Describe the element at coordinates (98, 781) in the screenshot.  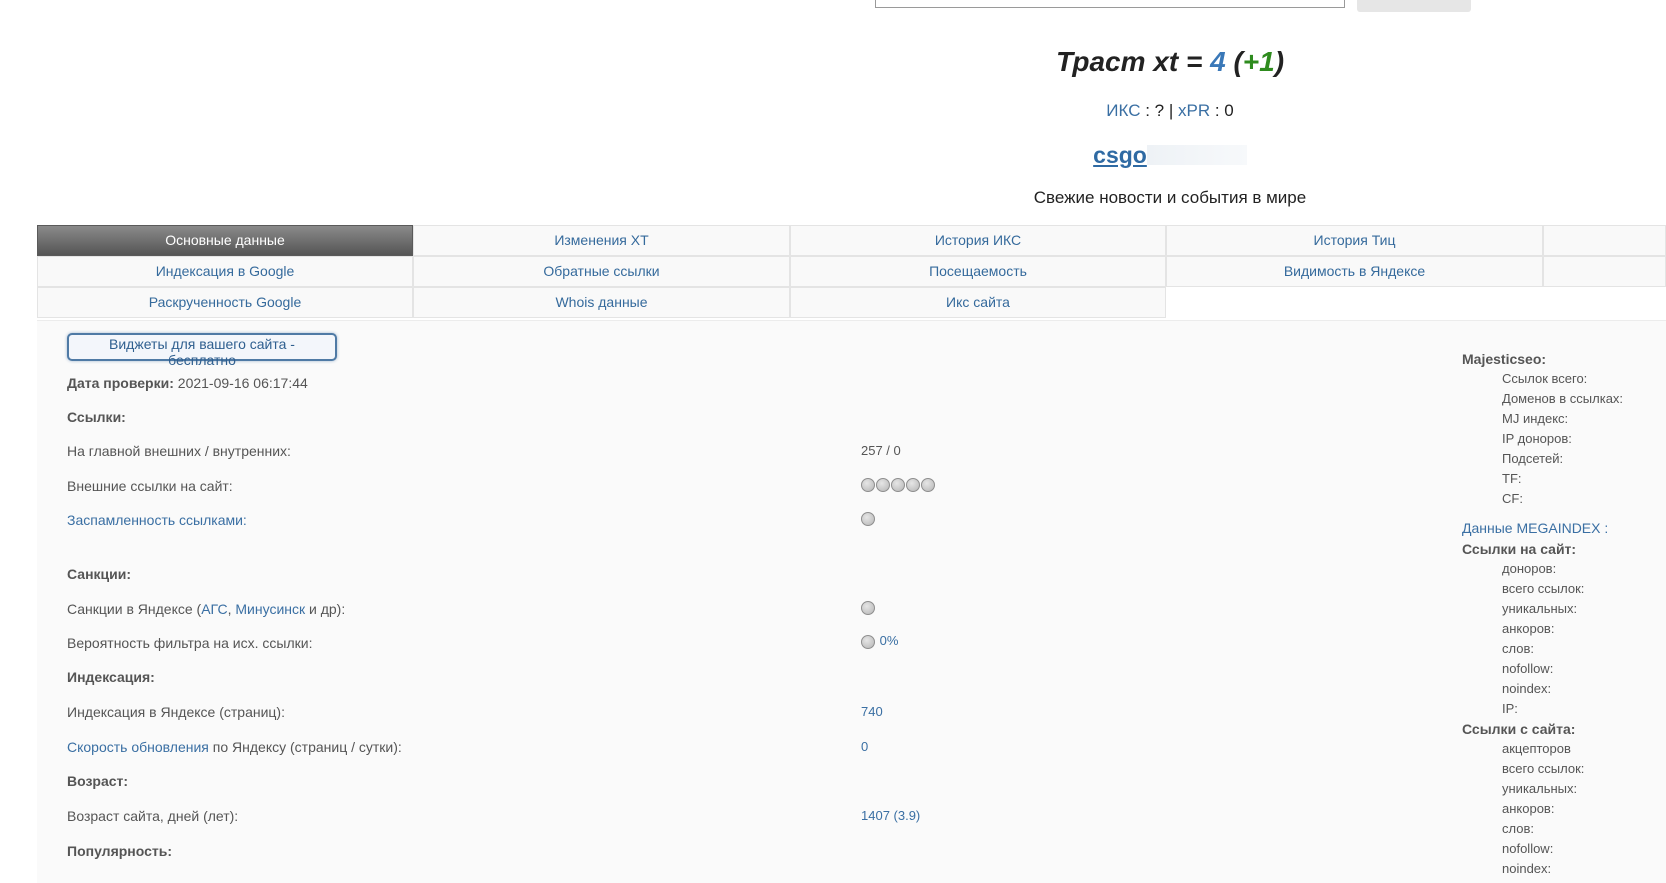
I see `section-age: Возраст:` at that location.